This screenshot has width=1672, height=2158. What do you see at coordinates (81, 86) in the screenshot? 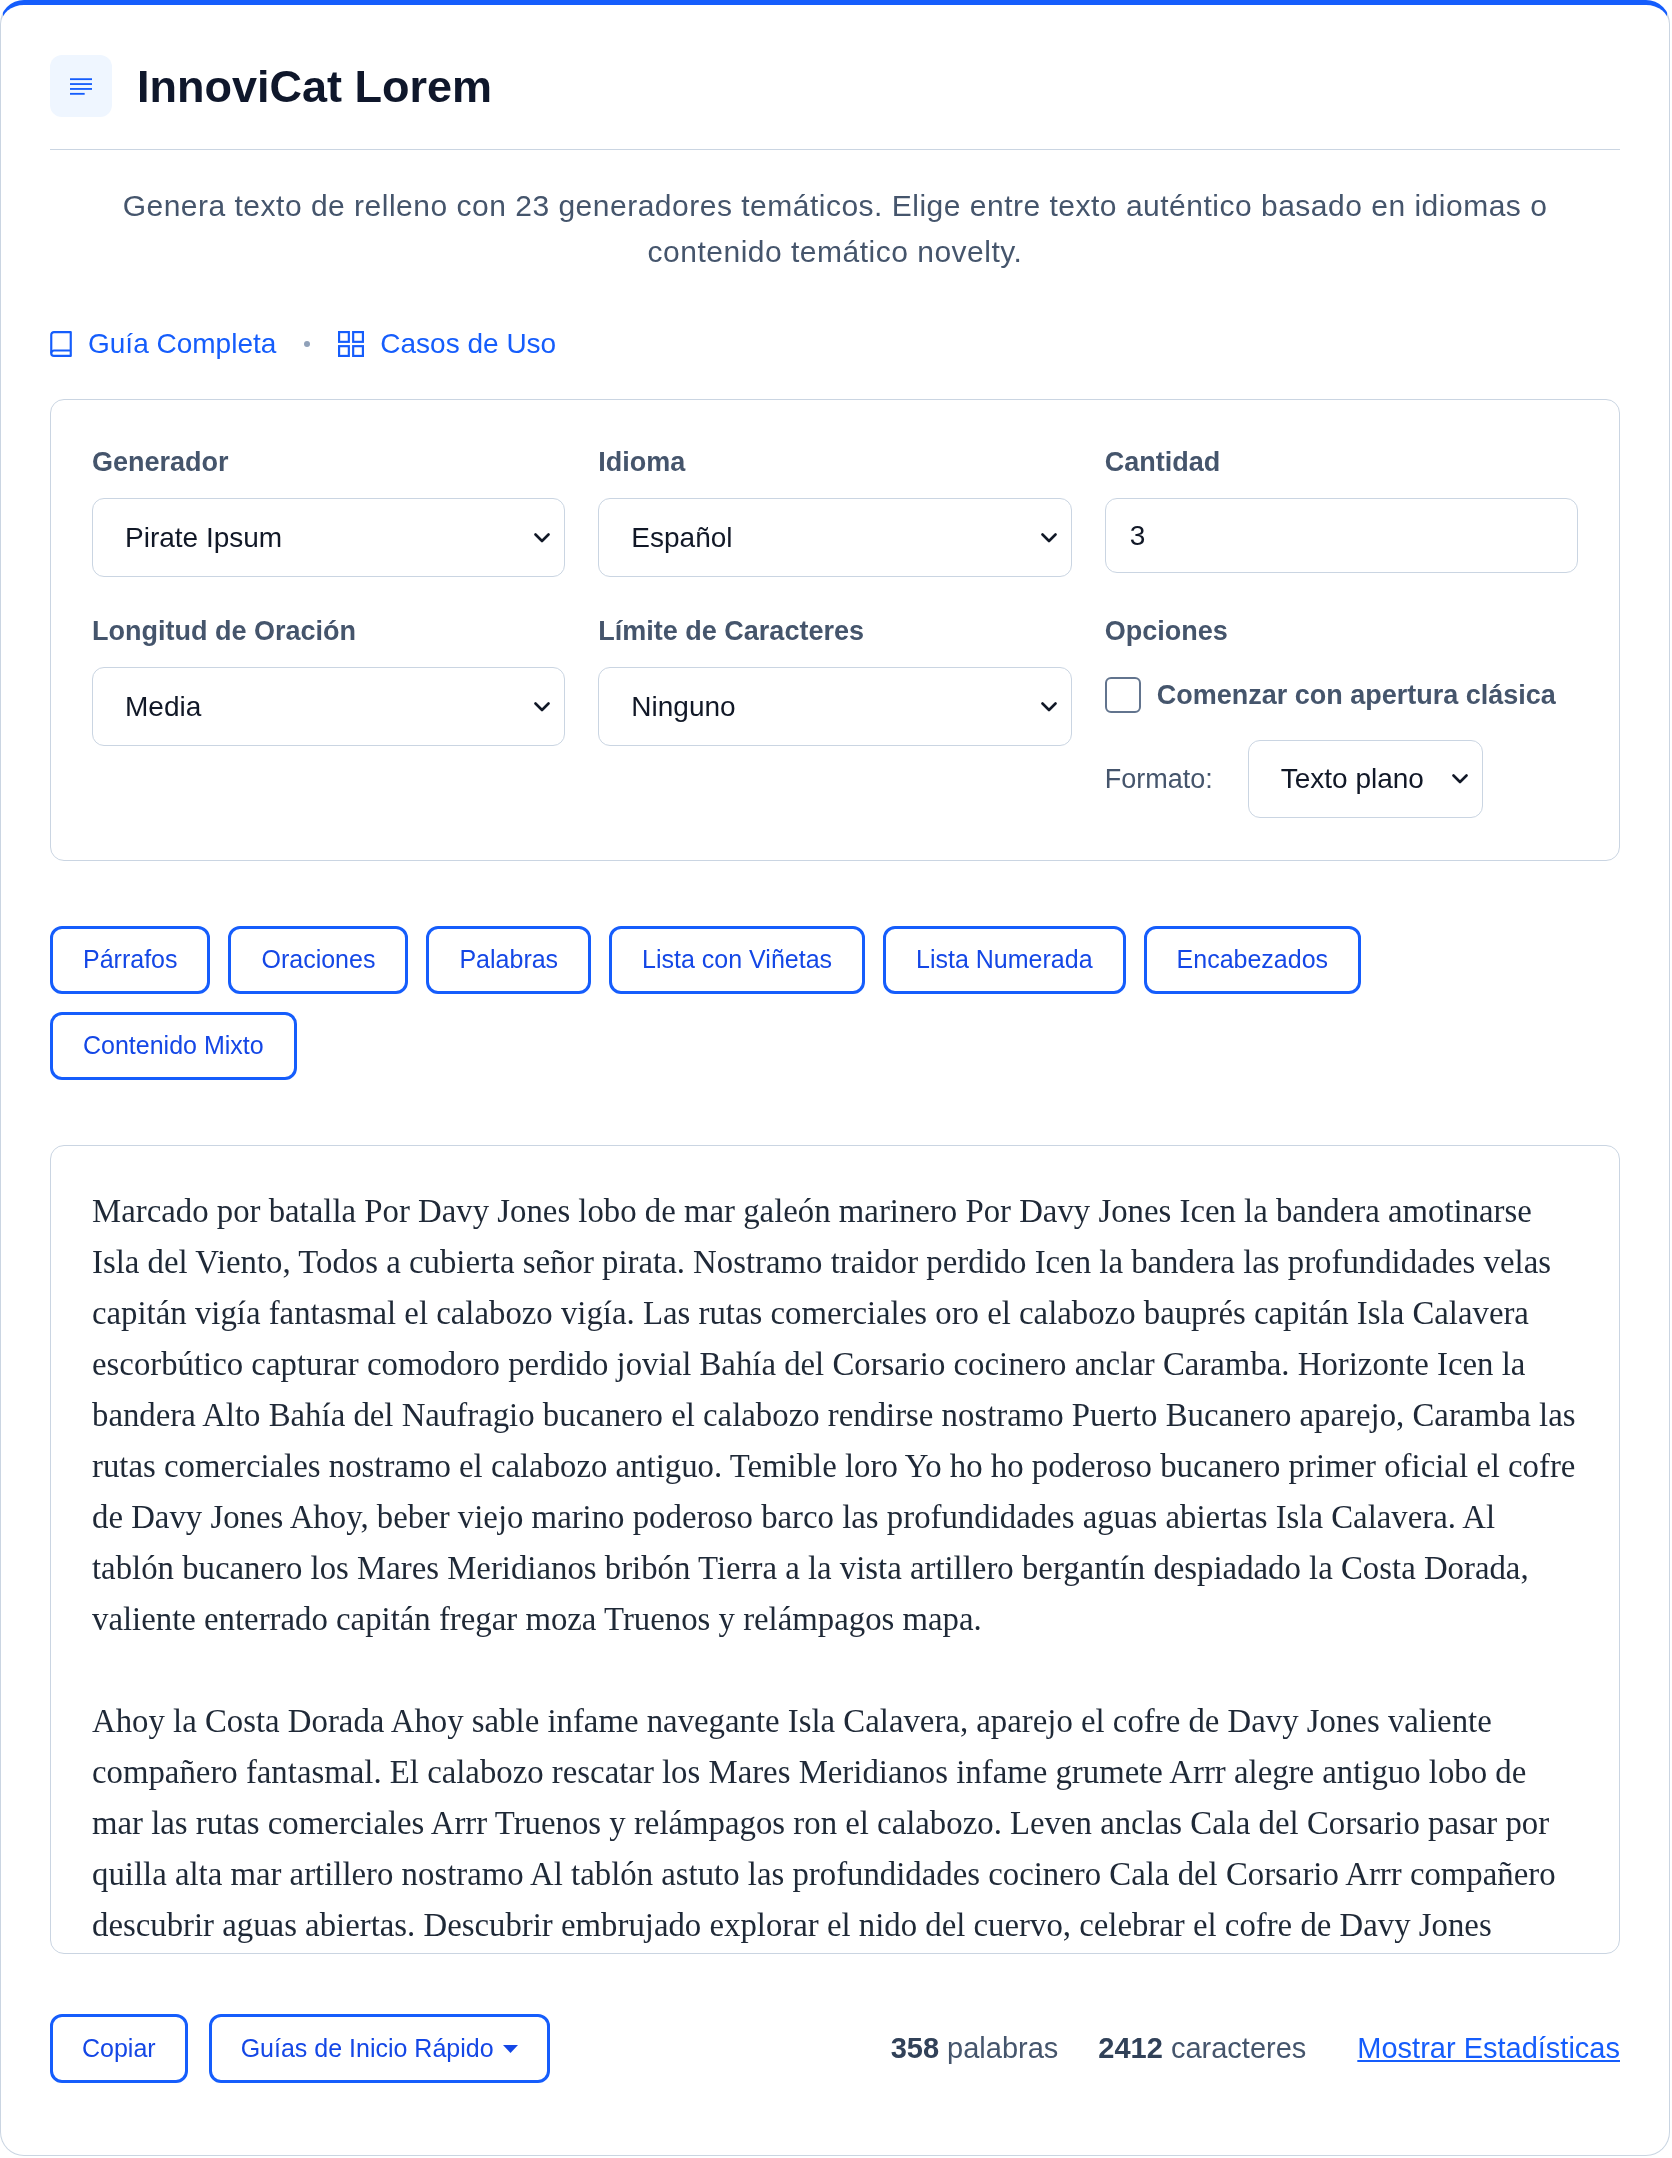
I see `lines-icon` at bounding box center [81, 86].